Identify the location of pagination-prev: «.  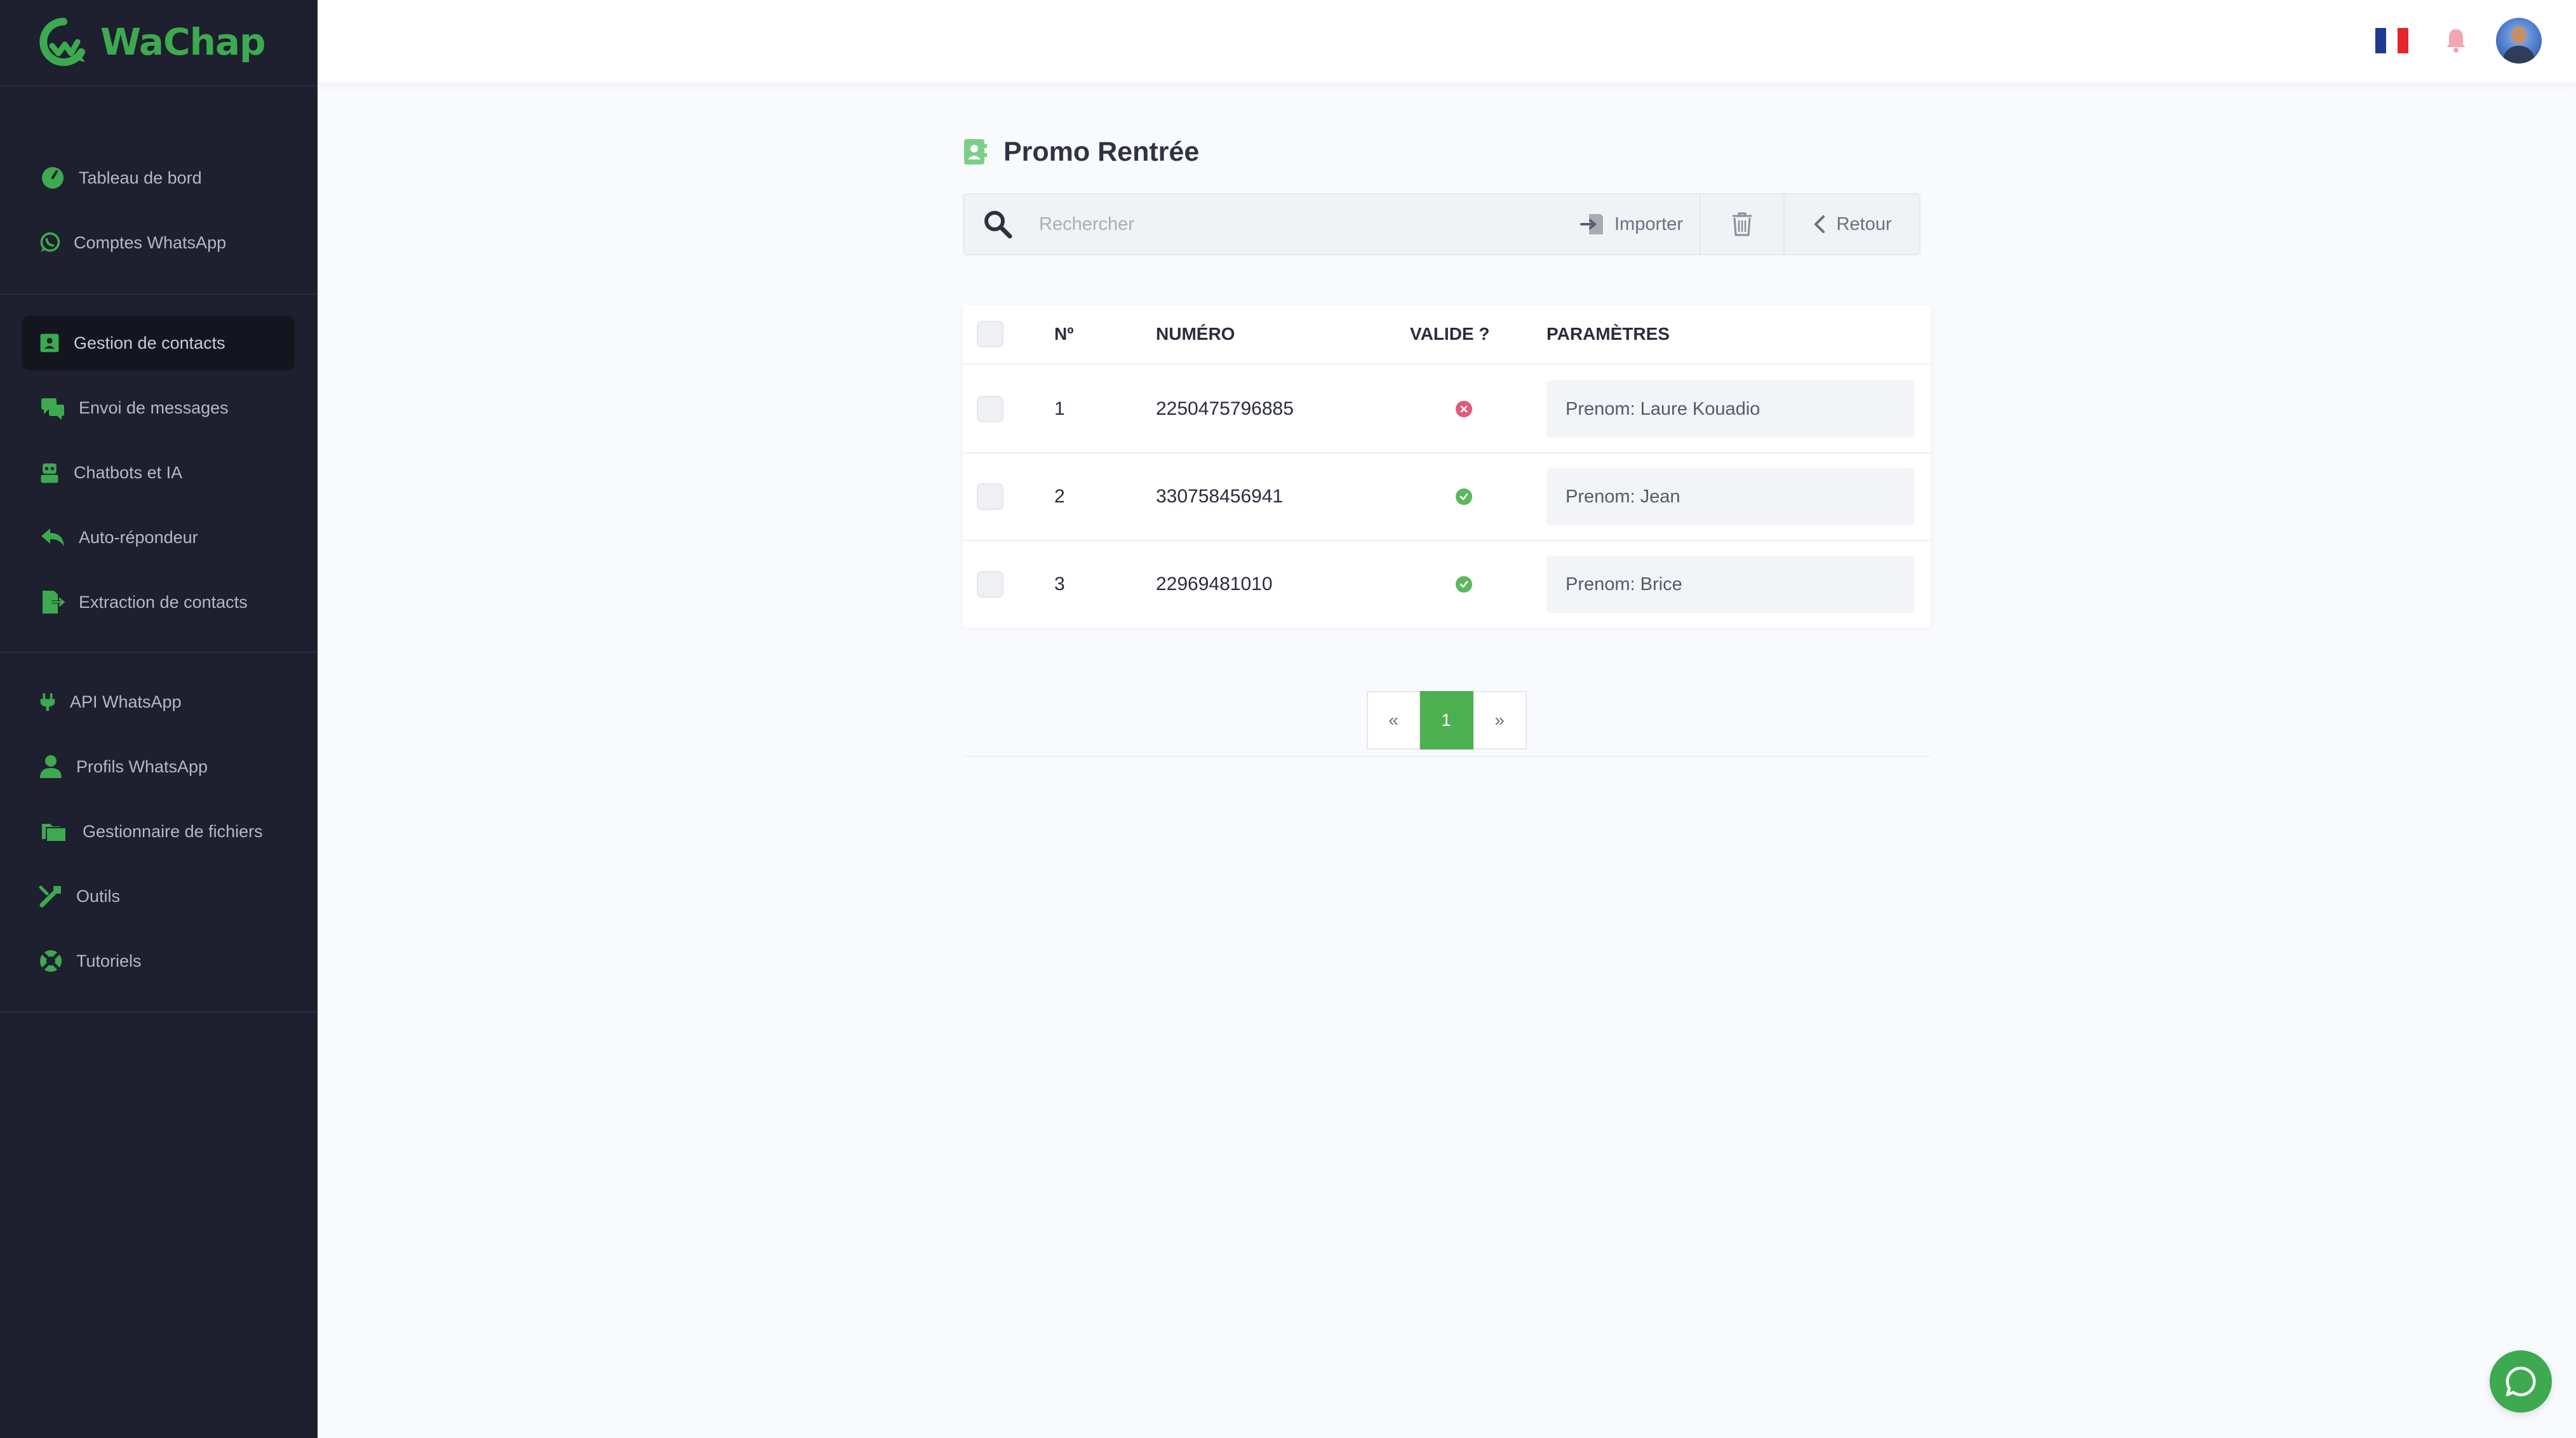
(1393, 720).